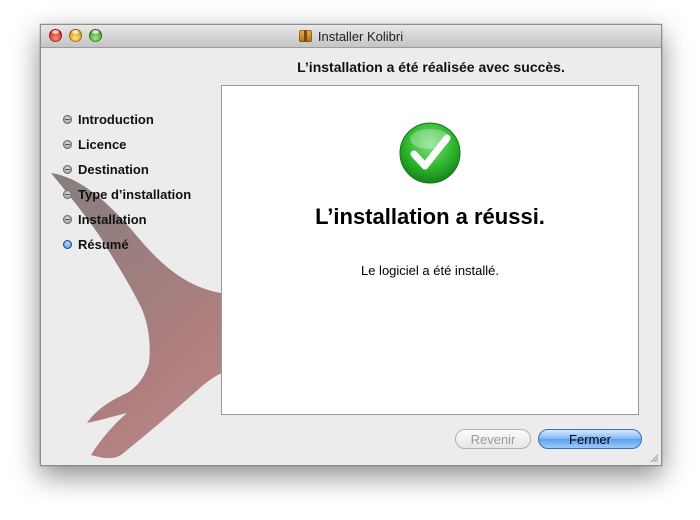  I want to click on package-icon, so click(305, 36).